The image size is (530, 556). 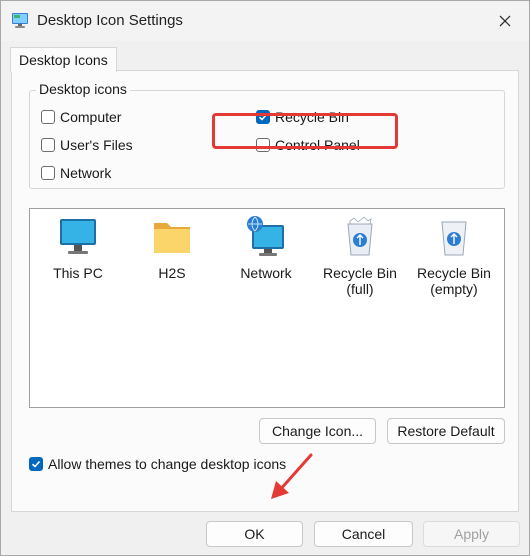 What do you see at coordinates (446, 431) in the screenshot?
I see `restore-default-button: Restore Default` at bounding box center [446, 431].